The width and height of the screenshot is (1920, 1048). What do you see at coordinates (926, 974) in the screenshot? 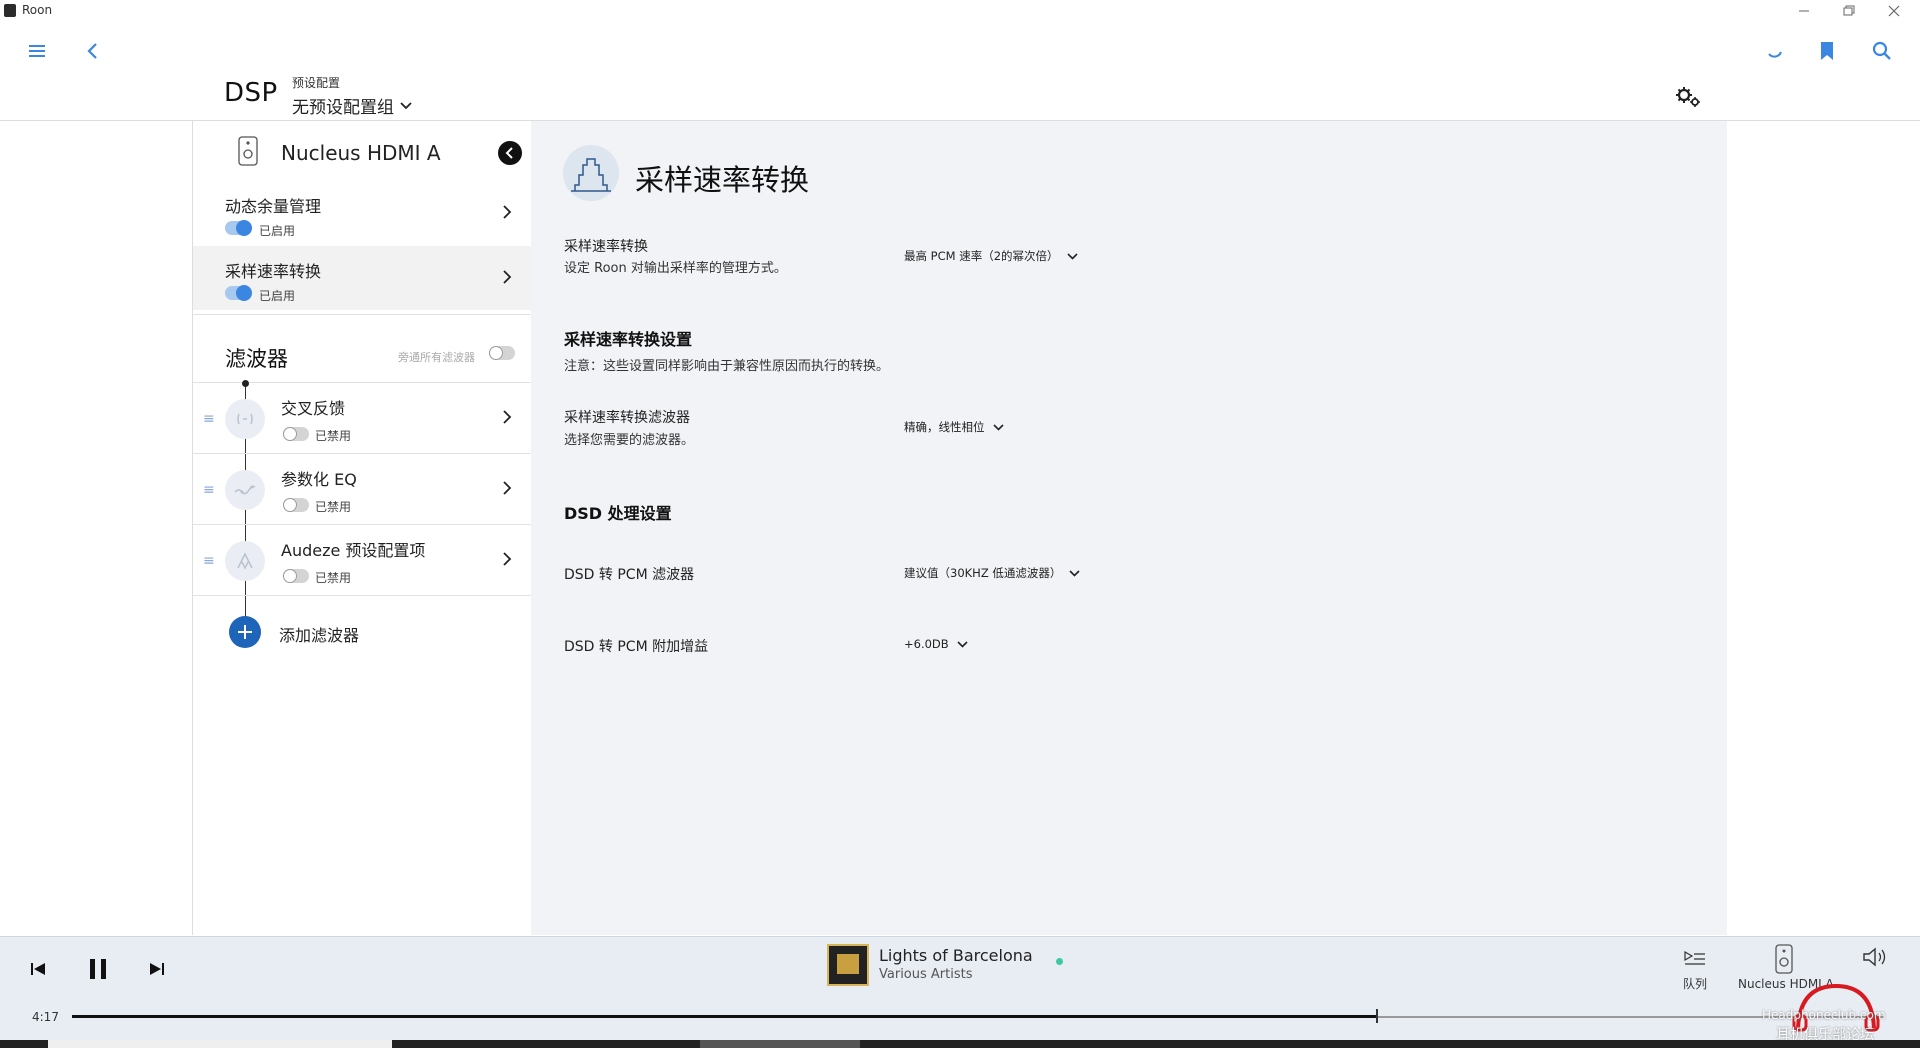
I see `track-artist: Various Artists` at bounding box center [926, 974].